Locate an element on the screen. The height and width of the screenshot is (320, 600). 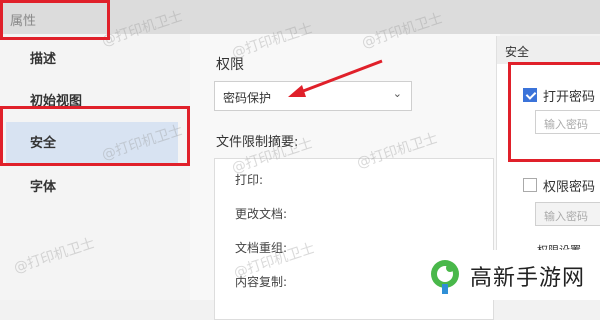
permission-password-placeholder: 输入密码 is located at coordinates (566, 216).